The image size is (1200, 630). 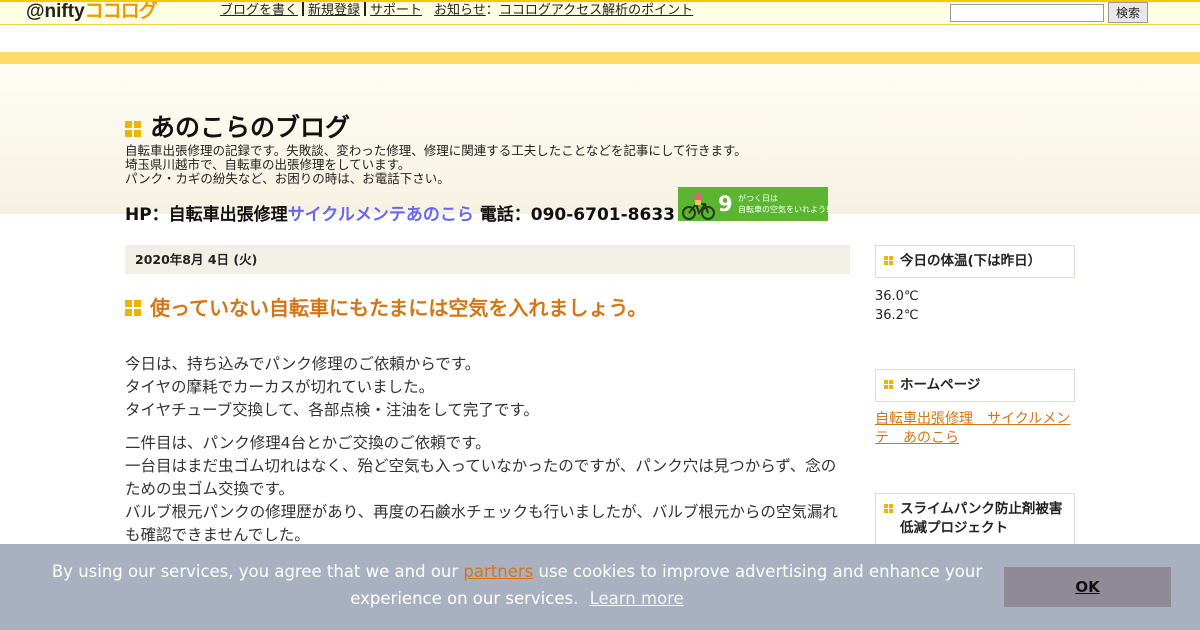 I want to click on blog-description-line: 埼玉県川越市で、自転車の出張修理をしています。, so click(x=268, y=164).